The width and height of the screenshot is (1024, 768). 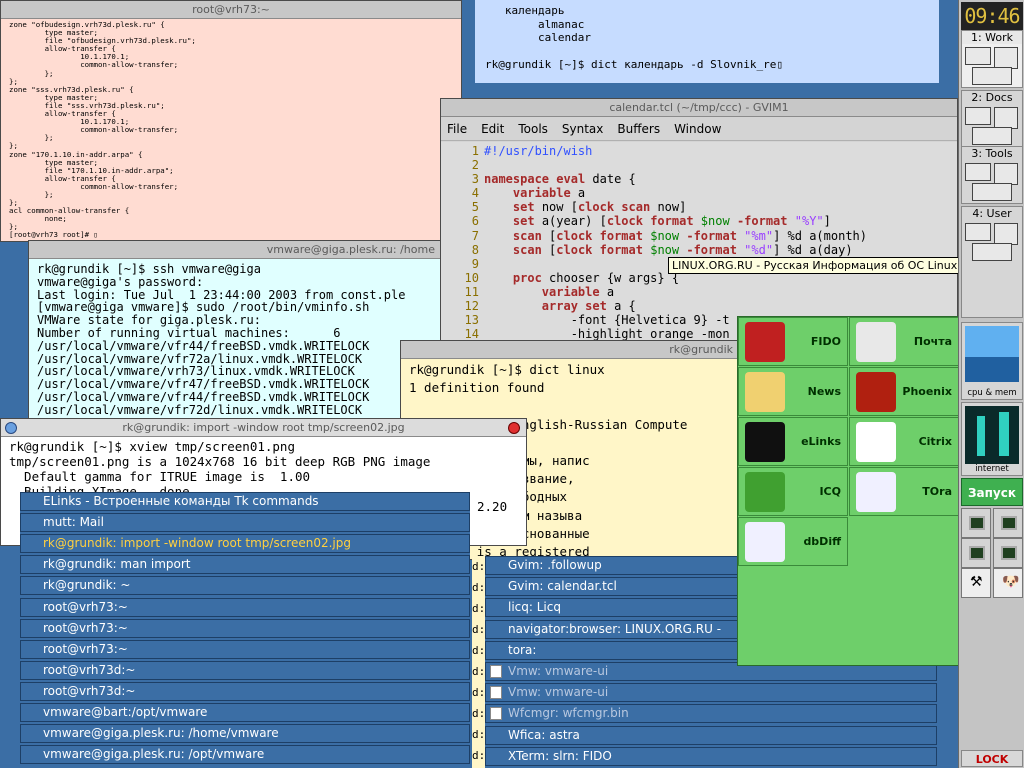 I want to click on window-list-item: mutt: Mail, so click(x=245, y=523).